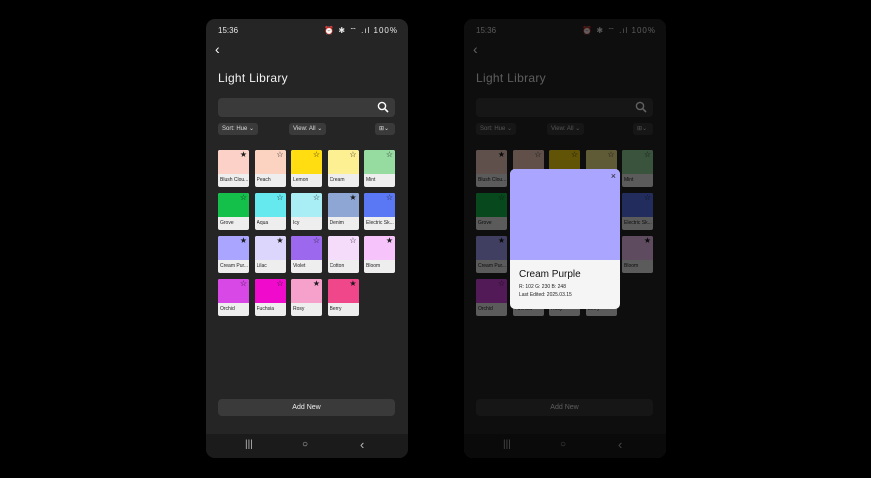  What do you see at coordinates (296, 223) in the screenshot?
I see `color-name: Icy` at bounding box center [296, 223].